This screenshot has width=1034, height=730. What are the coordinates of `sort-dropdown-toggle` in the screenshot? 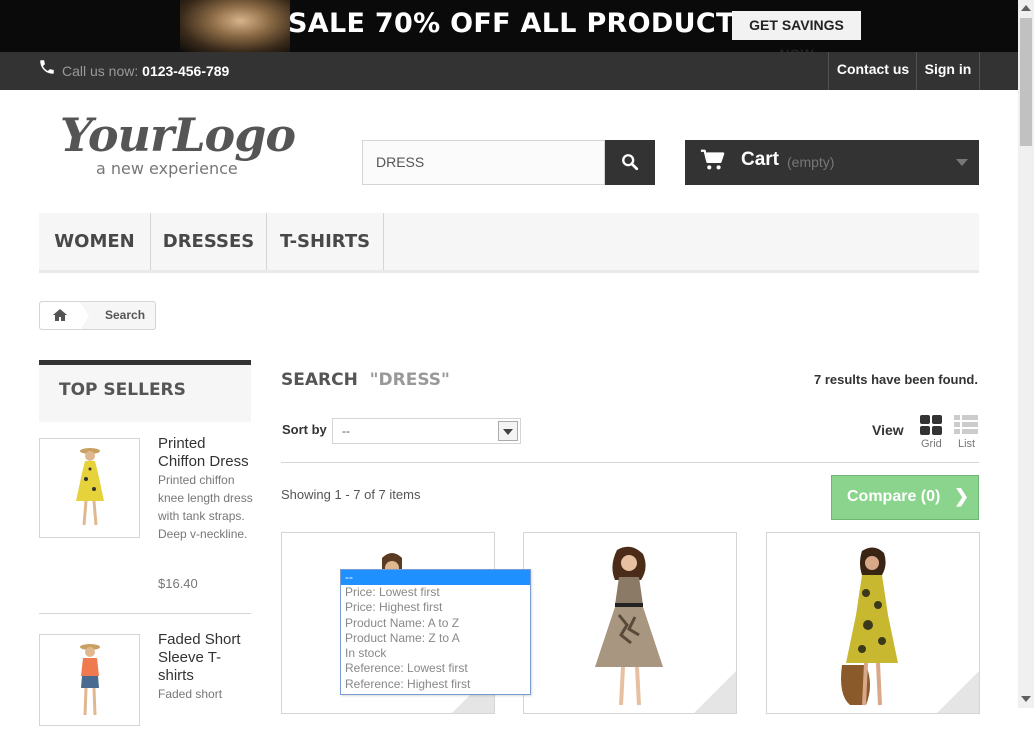 It's located at (508, 431).